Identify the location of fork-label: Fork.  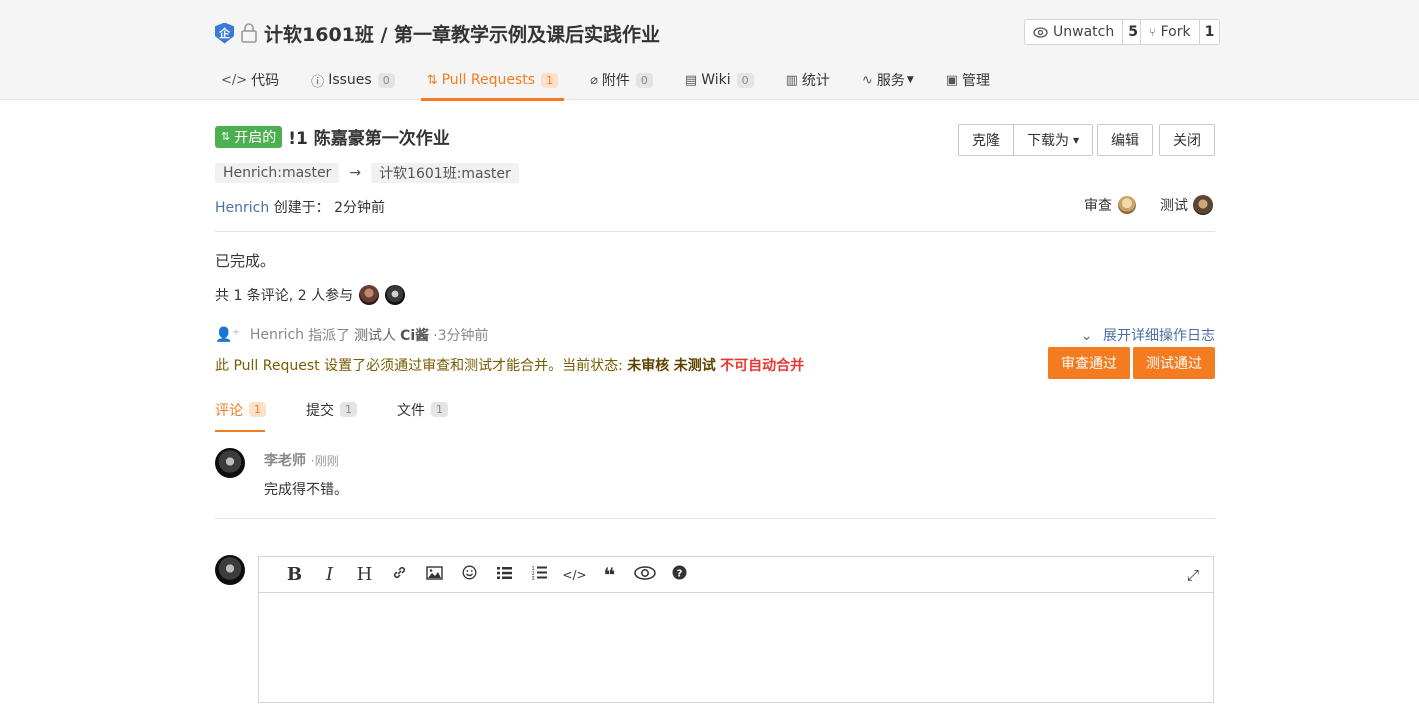
(1175, 32).